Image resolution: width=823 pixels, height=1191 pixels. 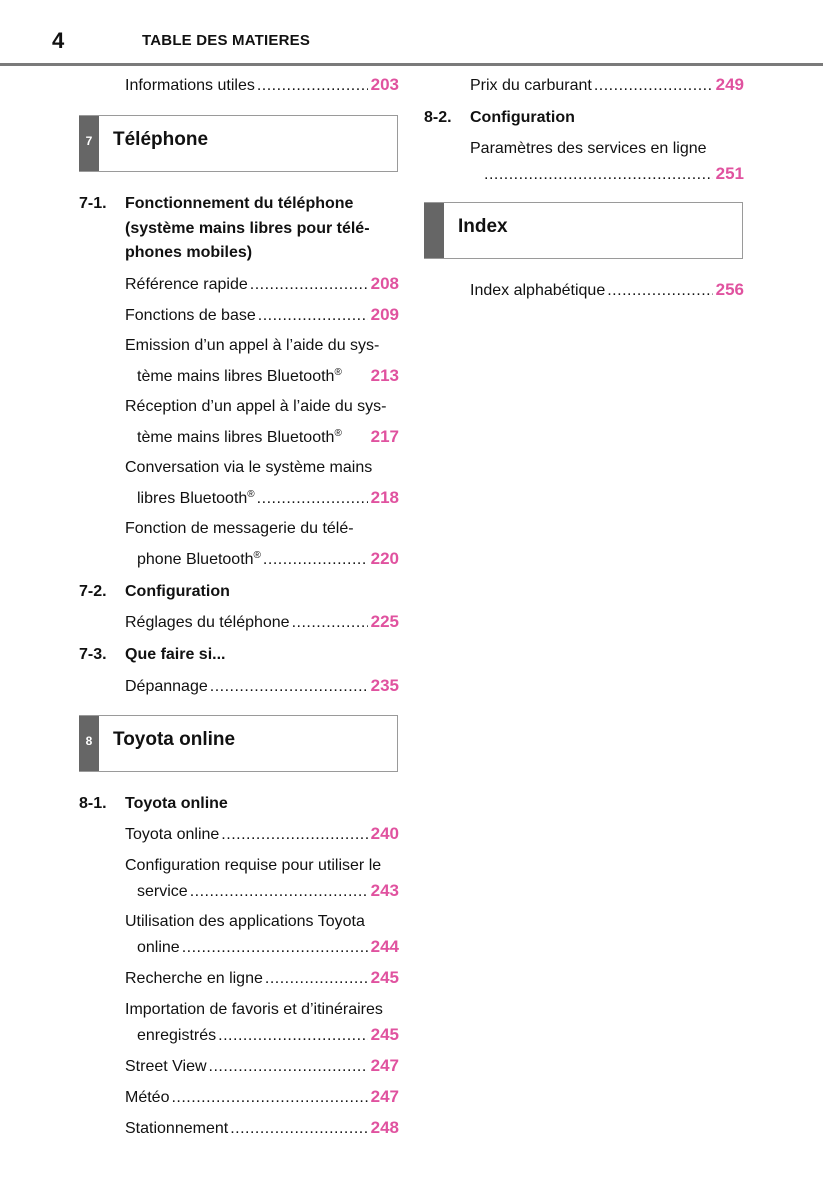 I want to click on page-link: 209, so click(x=385, y=315).